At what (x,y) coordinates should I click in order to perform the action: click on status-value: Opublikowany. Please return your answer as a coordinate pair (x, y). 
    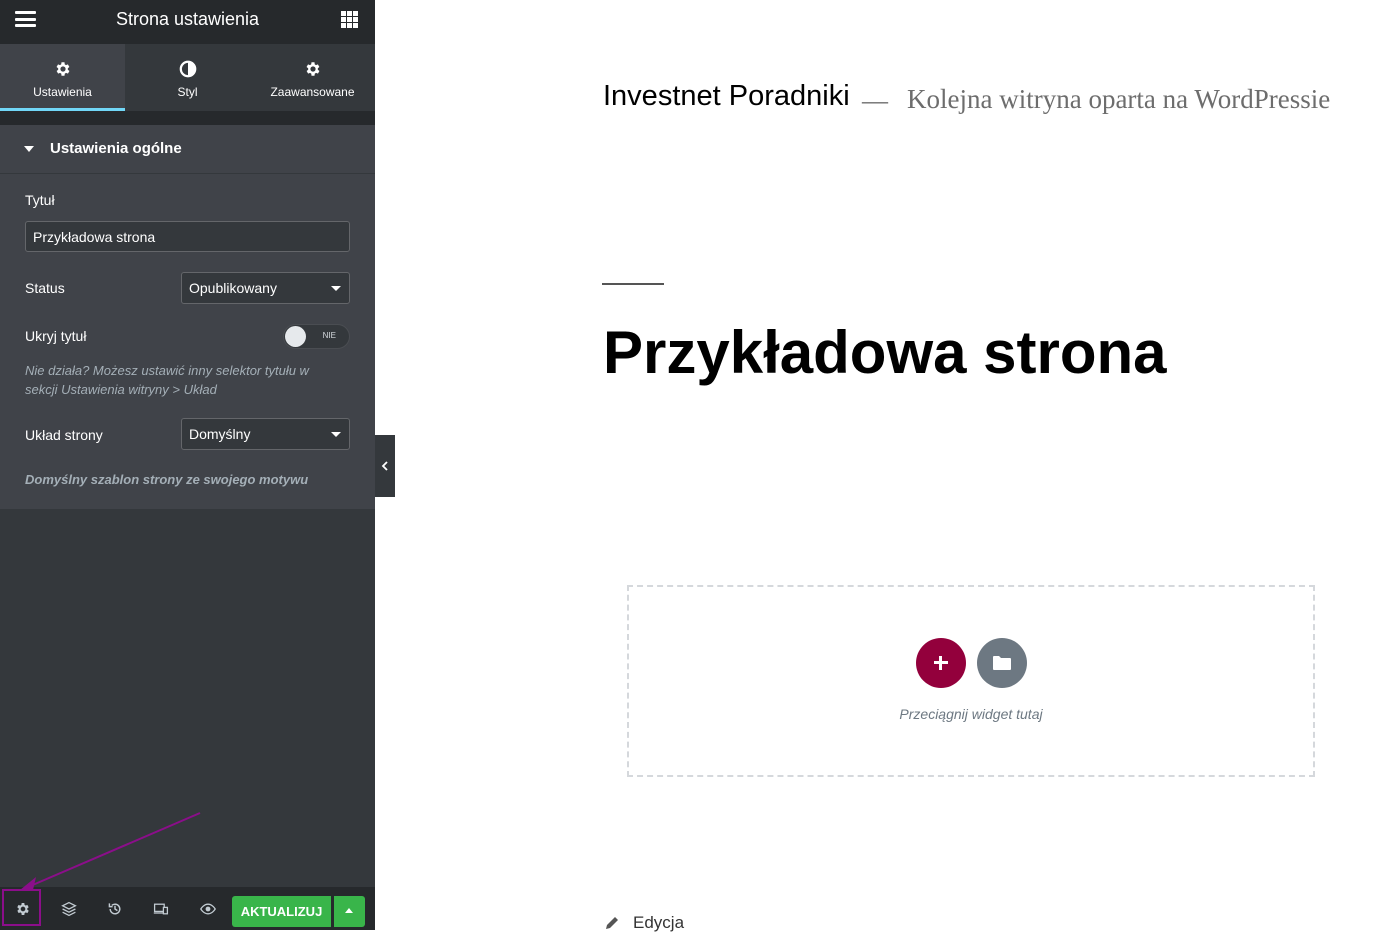
    Looking at the image, I should click on (233, 288).